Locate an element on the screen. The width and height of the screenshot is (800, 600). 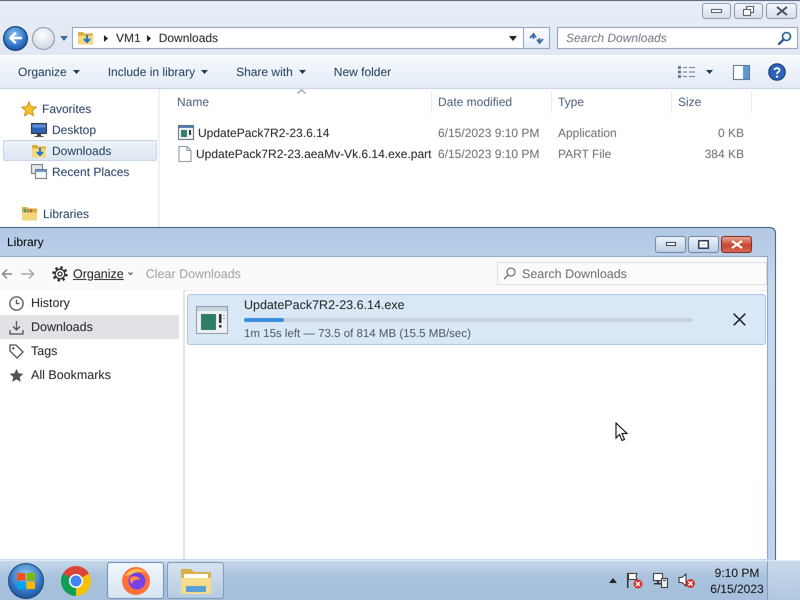
gear-icon is located at coordinates (60, 274).